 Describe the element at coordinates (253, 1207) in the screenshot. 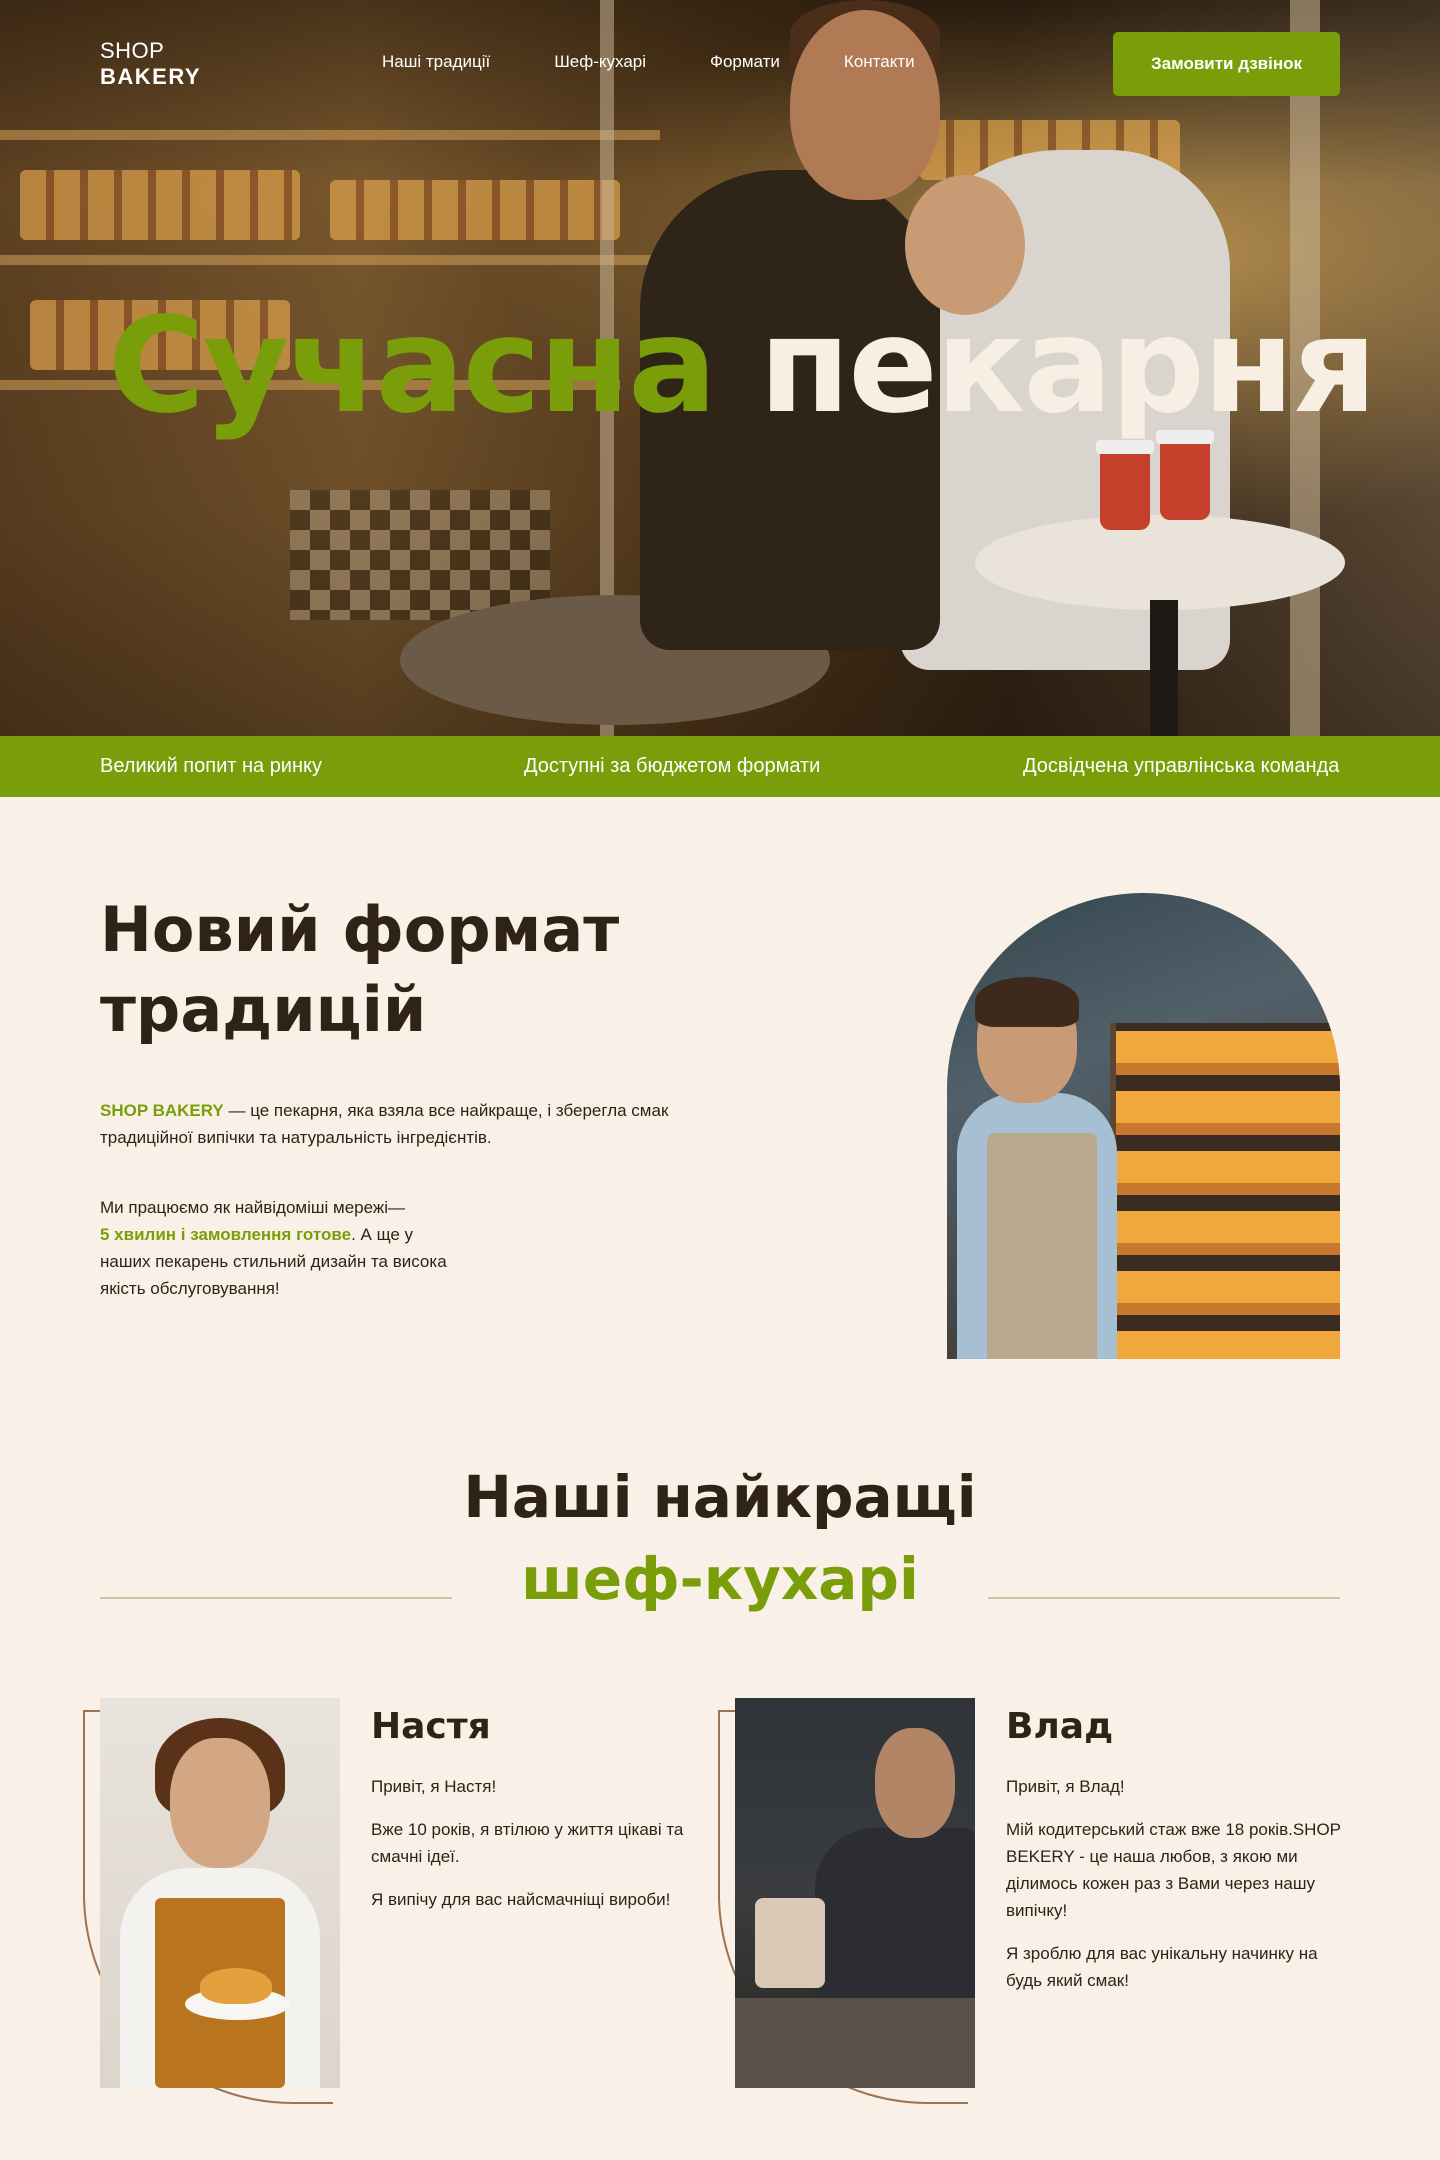

I see `about-p2-line1: Ми працюємо як найвідоміші мережі—` at that location.